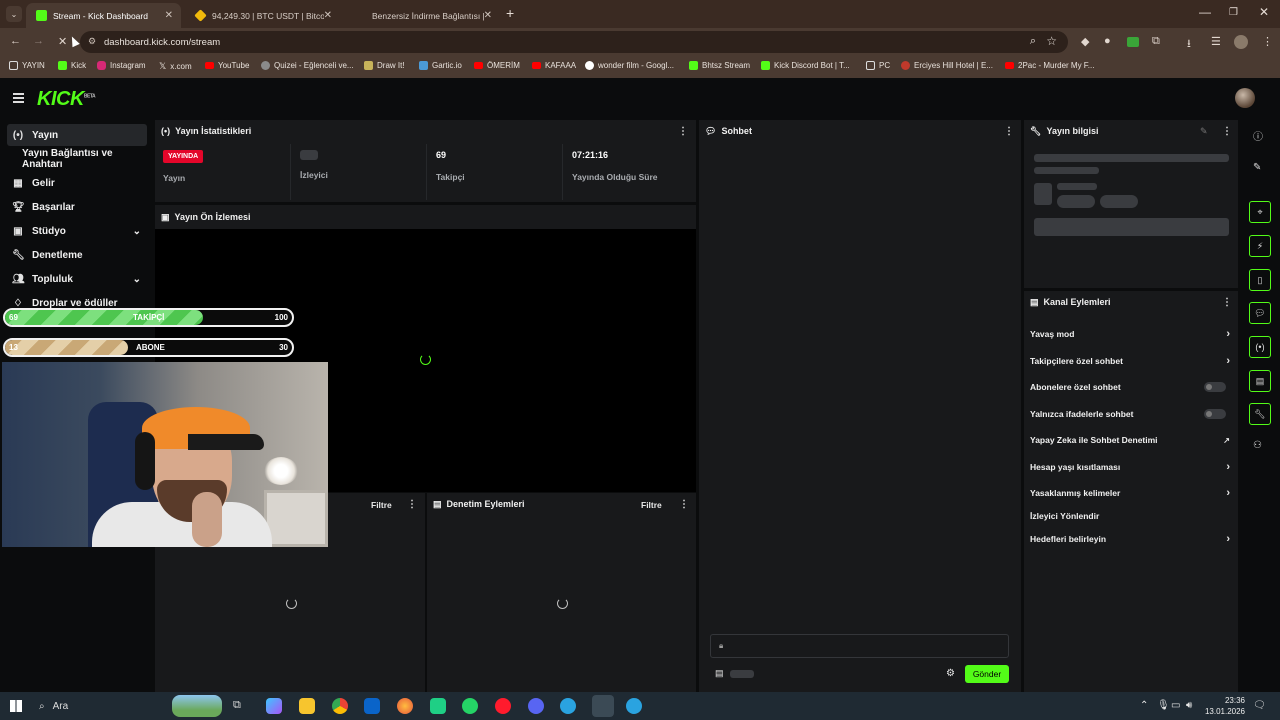 The height and width of the screenshot is (720, 1280). Describe the element at coordinates (950, 673) in the screenshot. I see `chat-settings-icon: ⚙` at that location.